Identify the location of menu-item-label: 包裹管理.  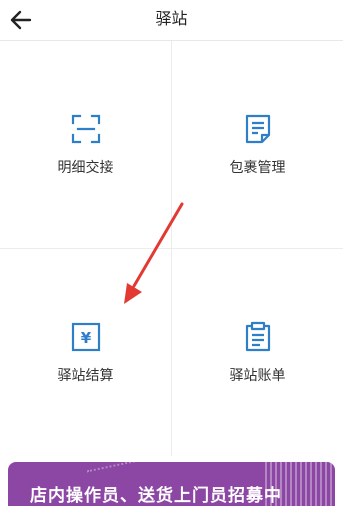
(257, 167).